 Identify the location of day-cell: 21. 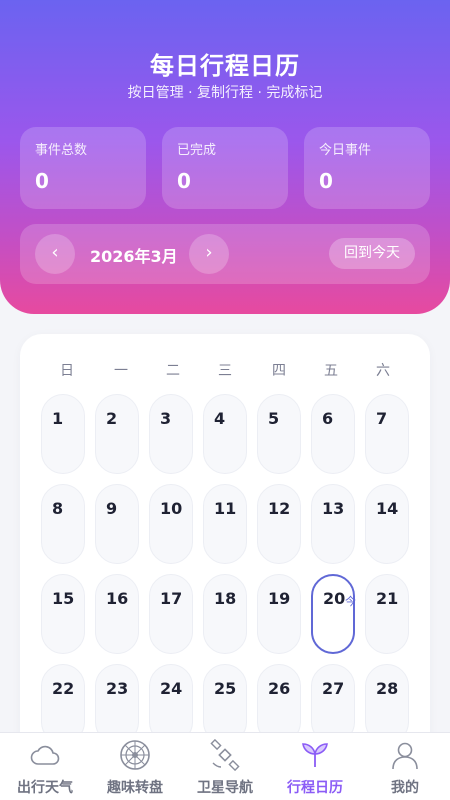
(387, 614).